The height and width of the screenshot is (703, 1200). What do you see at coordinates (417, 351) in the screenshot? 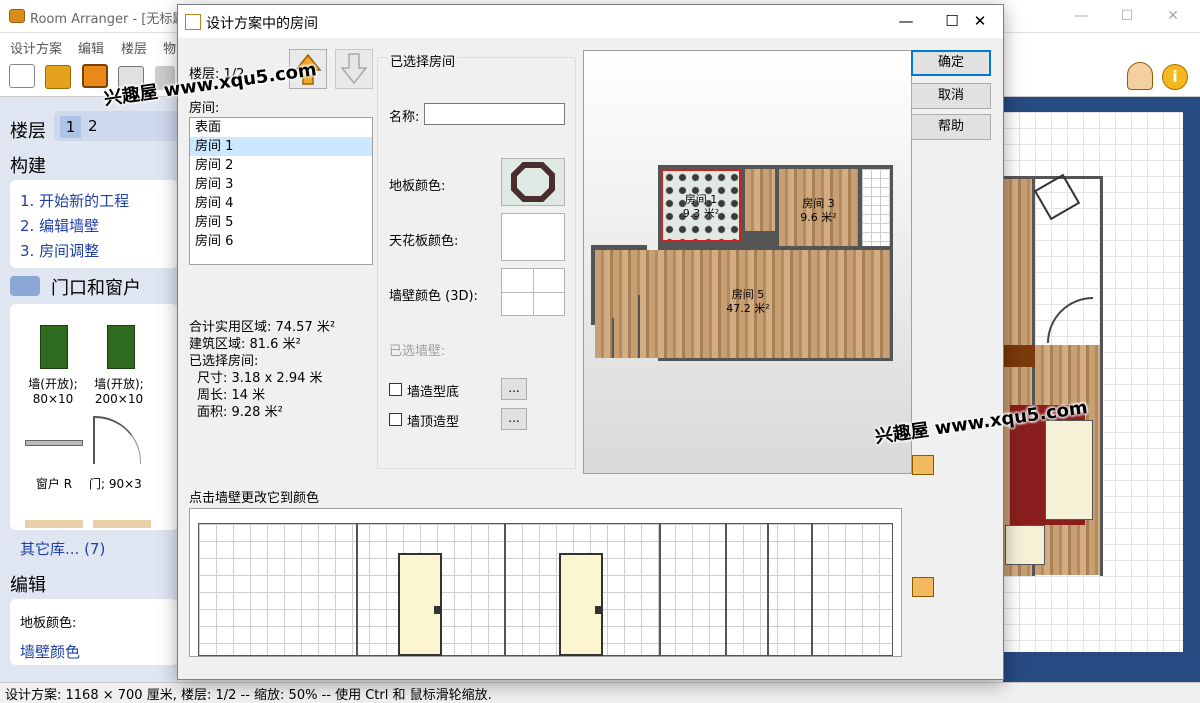
I see `selected-wall-label: 已选墙壁:` at bounding box center [417, 351].